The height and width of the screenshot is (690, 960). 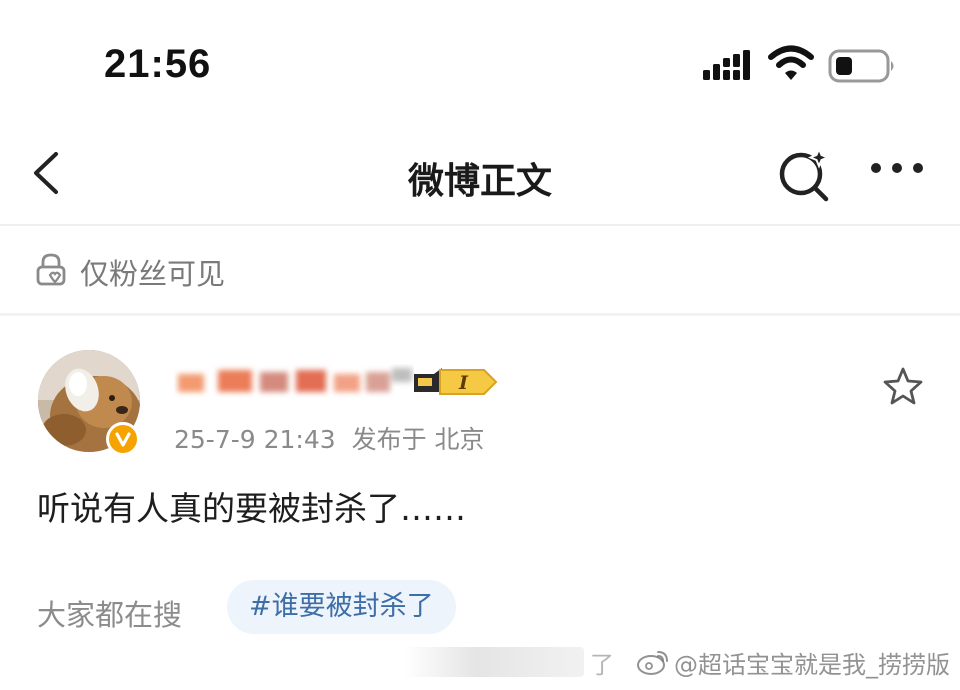 What do you see at coordinates (123, 439) in the screenshot?
I see `verified-badge-icon` at bounding box center [123, 439].